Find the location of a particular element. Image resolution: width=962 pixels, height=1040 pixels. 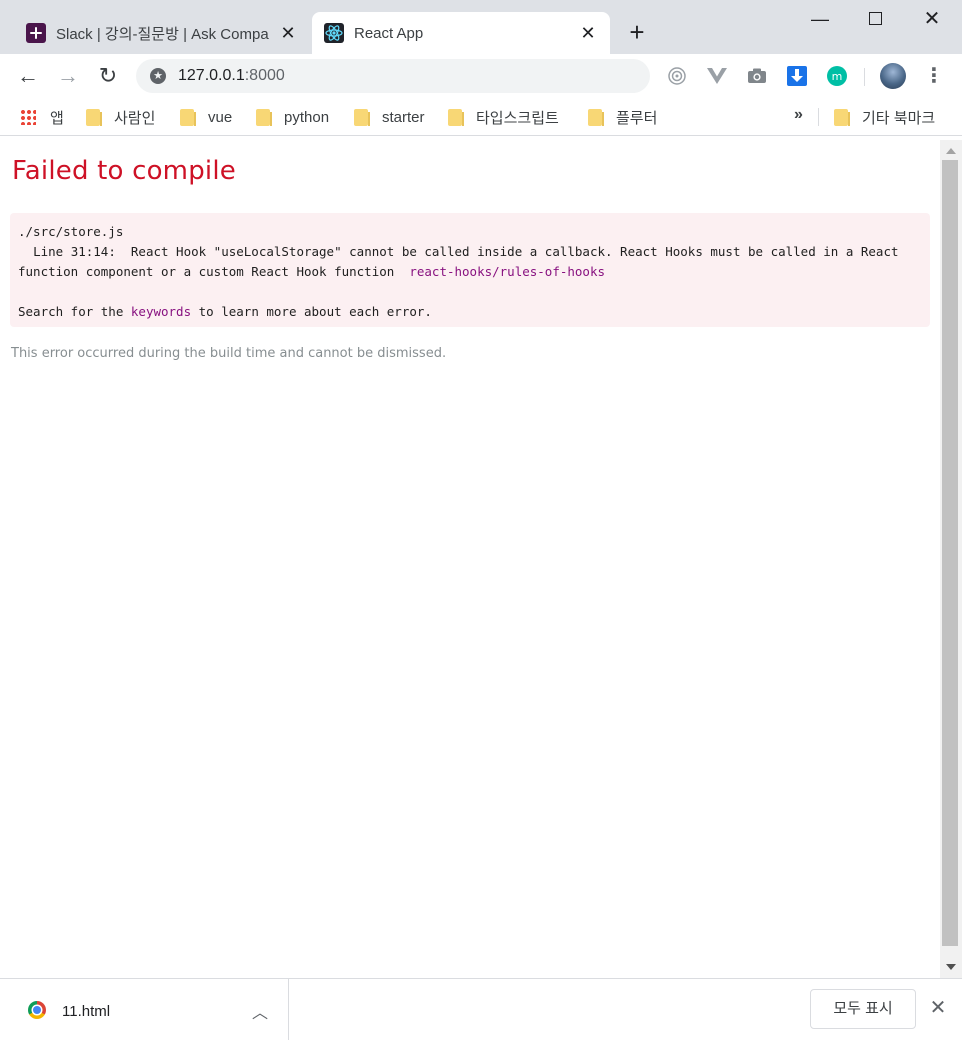

bookmark-folder: 플루터 is located at coordinates (622, 117).